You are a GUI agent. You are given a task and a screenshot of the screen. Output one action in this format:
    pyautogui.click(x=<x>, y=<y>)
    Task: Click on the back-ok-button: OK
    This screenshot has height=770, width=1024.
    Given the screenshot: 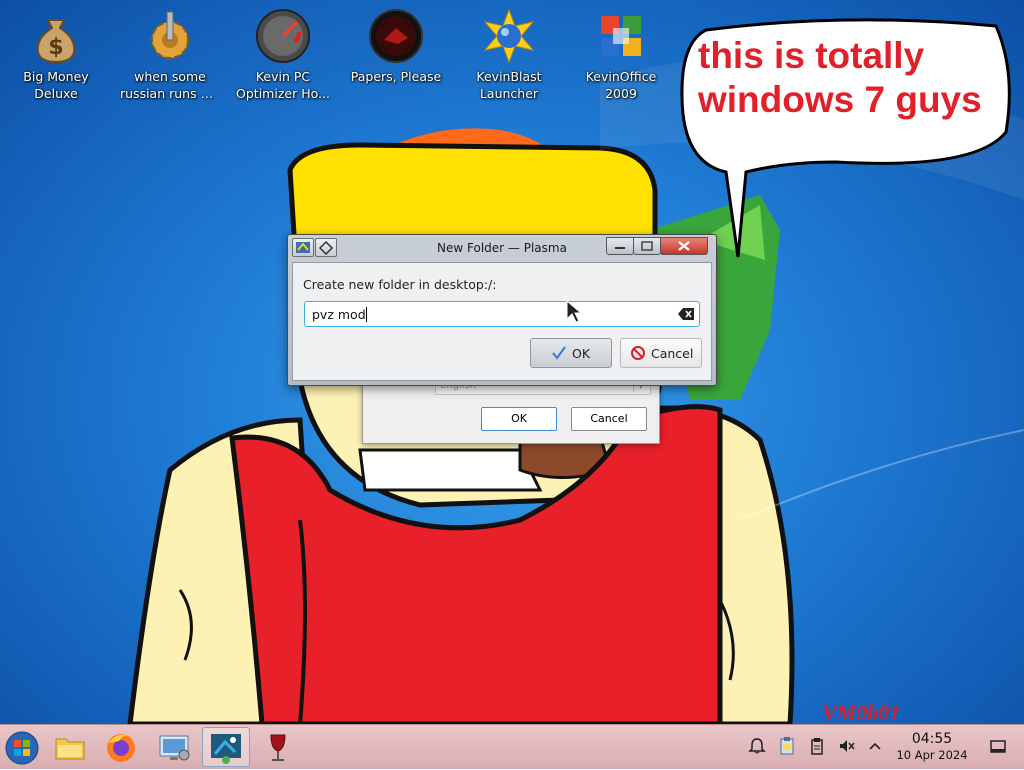 What is the action you would take?
    pyautogui.click(x=519, y=419)
    